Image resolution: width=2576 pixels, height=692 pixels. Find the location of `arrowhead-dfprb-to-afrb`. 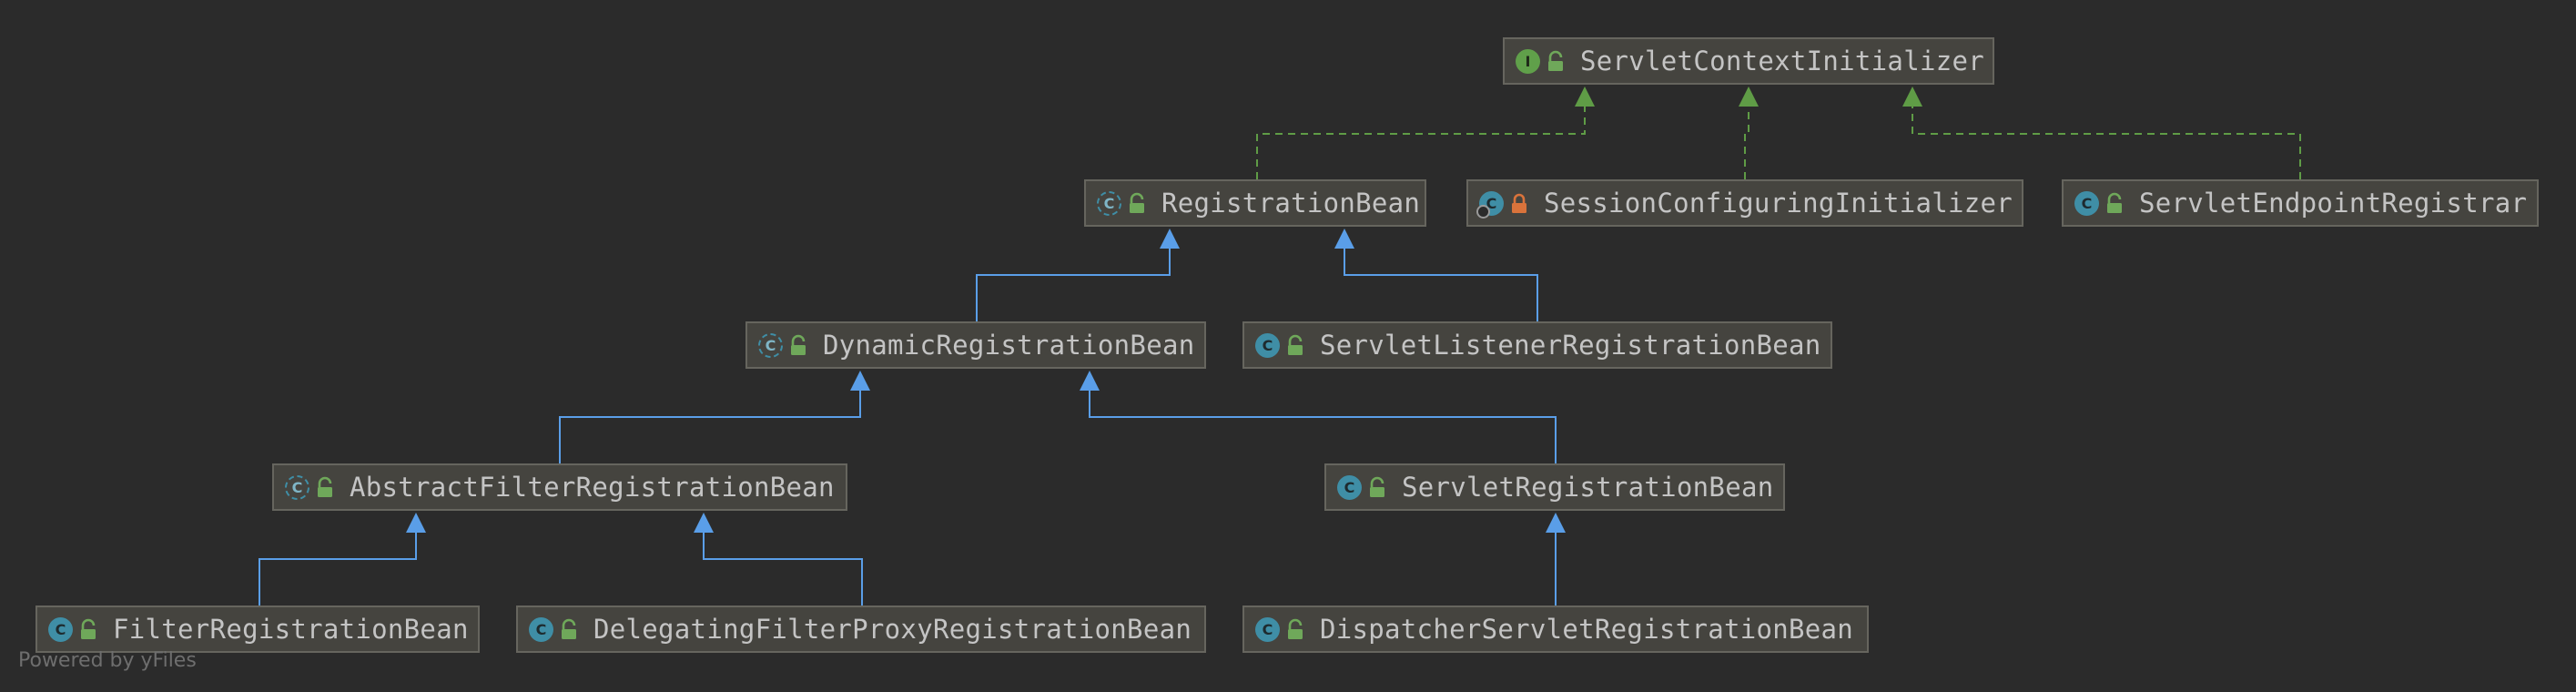

arrowhead-dfprb-to-afrb is located at coordinates (704, 523).